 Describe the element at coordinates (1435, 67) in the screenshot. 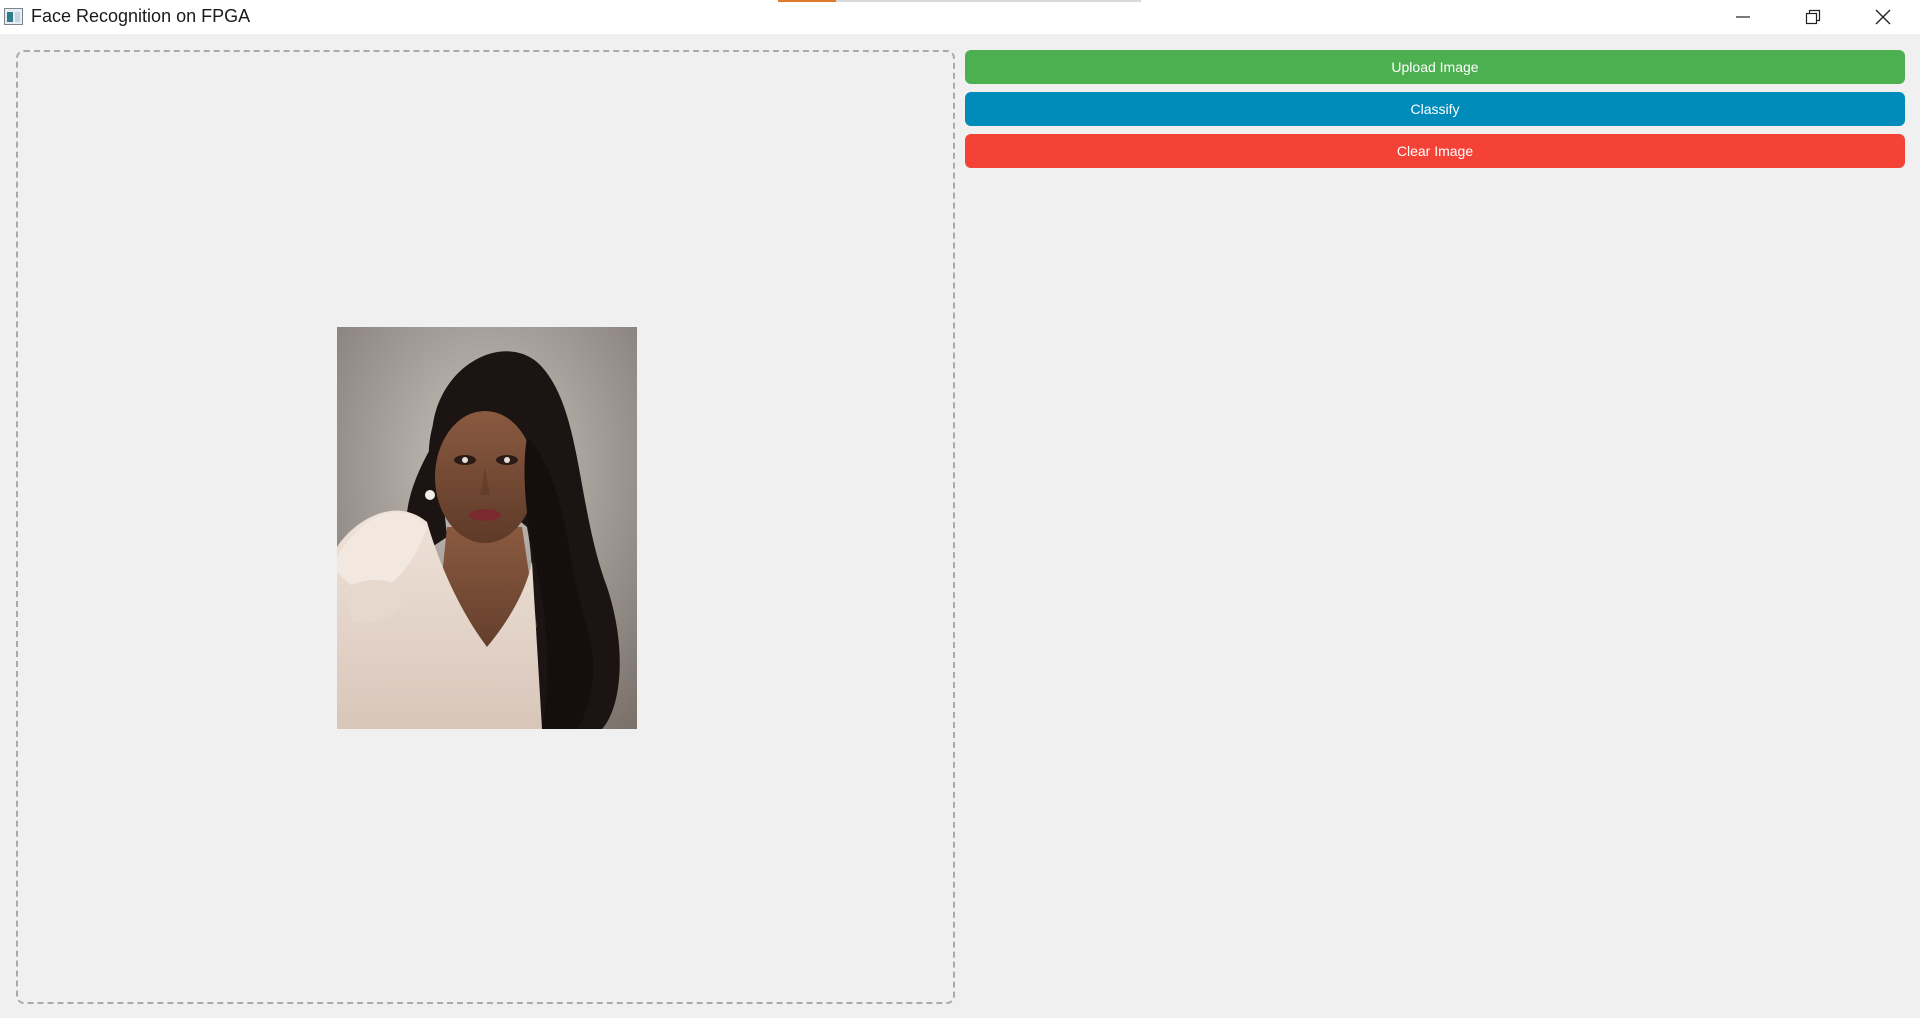

I see `upload-image-button: Upload Image` at that location.